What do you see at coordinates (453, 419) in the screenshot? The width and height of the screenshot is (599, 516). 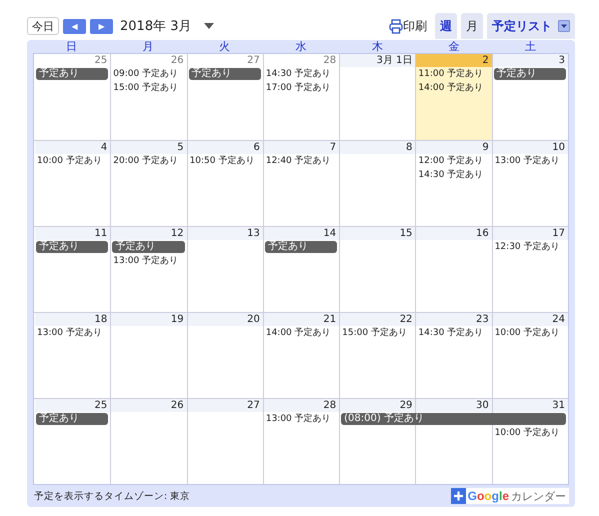 I see `event-bar: (08:00) 予定あり` at bounding box center [453, 419].